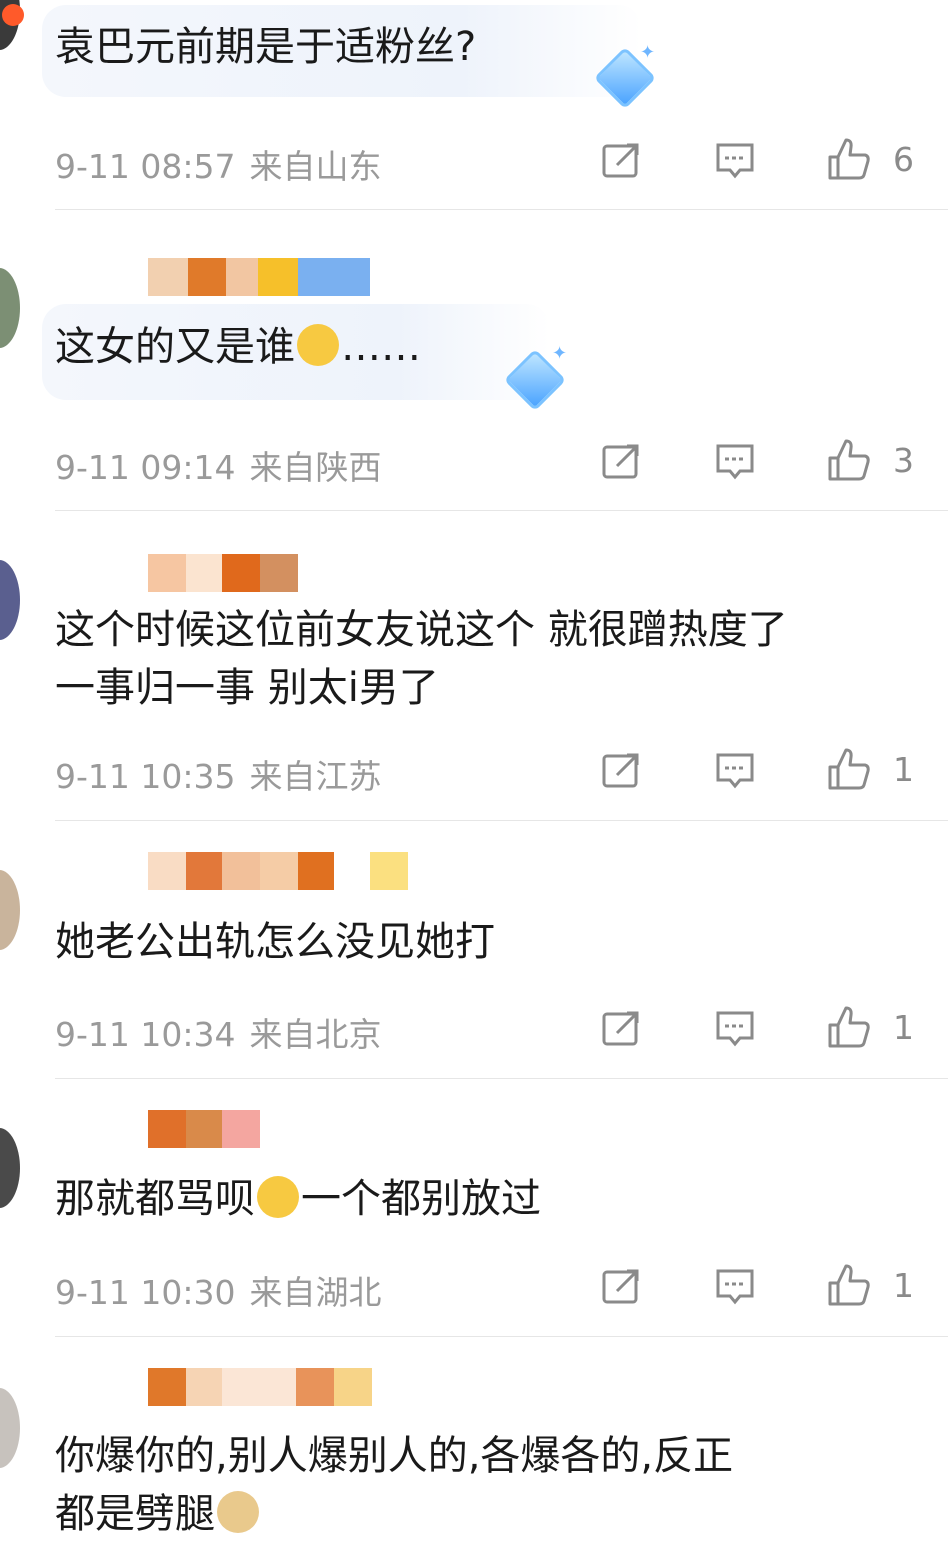  I want to click on comment-text-line2: 都是劈腿, so click(158, 1514).